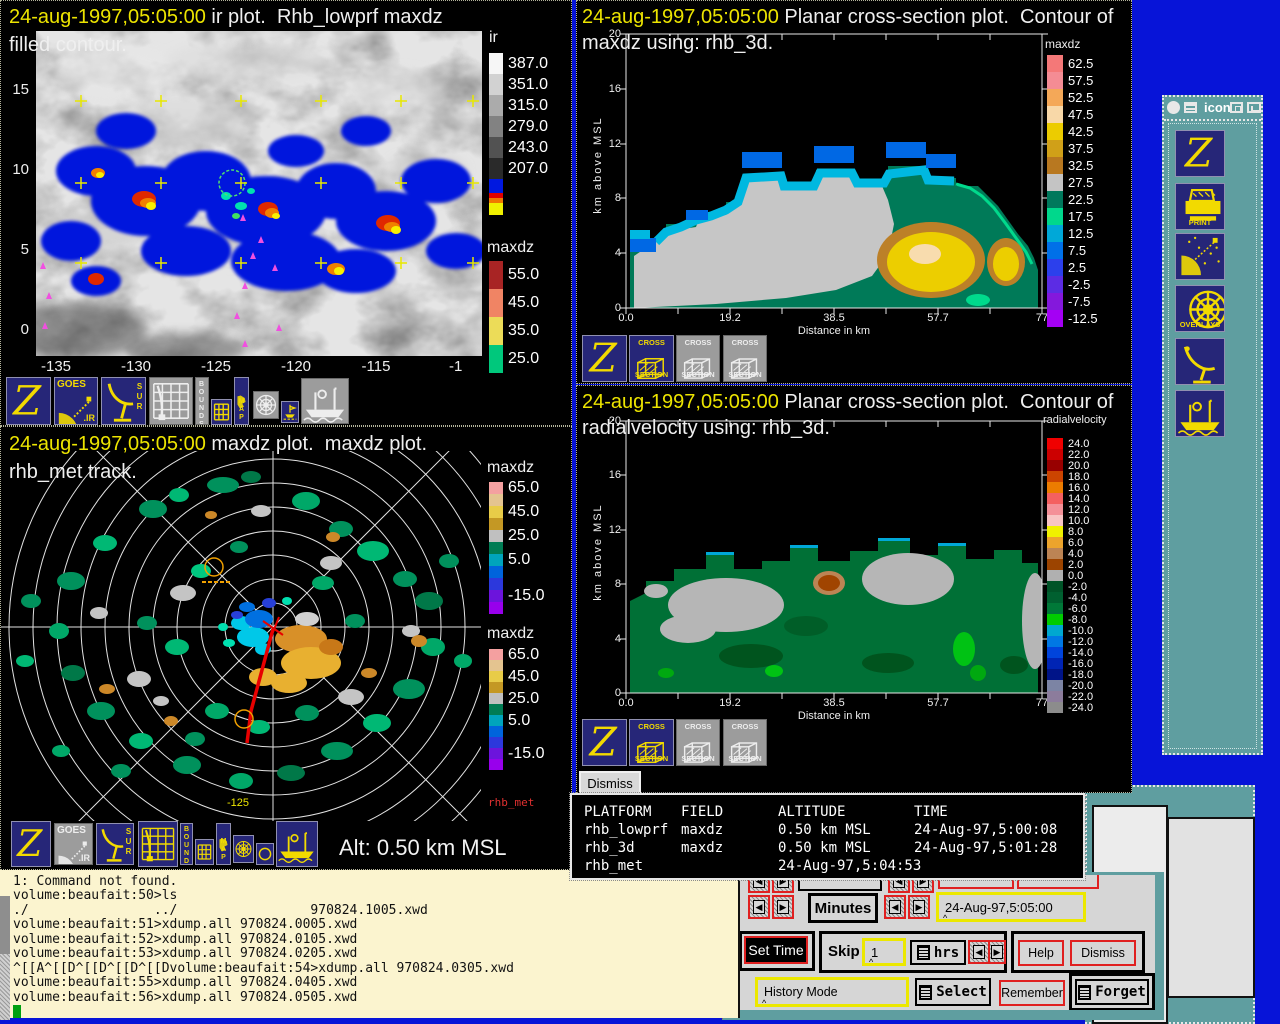 This screenshot has height=1024, width=1280. I want to click on colorbar-value: -24.0, so click(1081, 707).